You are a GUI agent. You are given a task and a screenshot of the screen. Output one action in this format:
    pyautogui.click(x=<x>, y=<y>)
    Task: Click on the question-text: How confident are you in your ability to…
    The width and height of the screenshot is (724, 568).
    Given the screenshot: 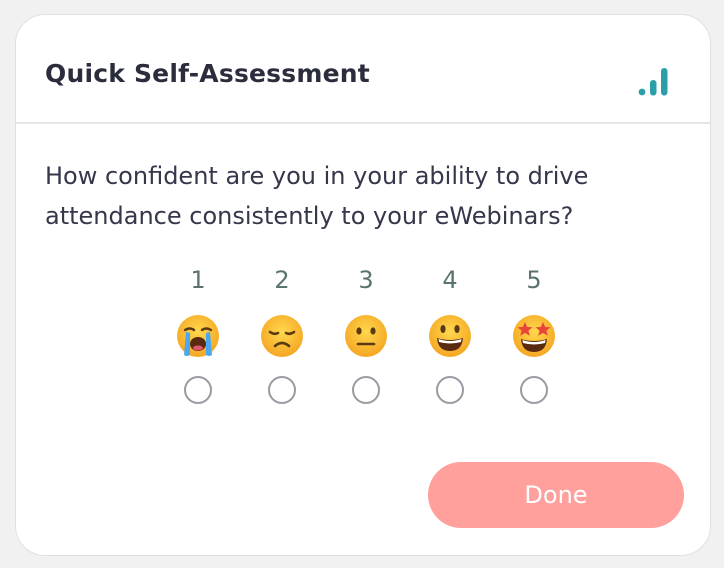 What is the action you would take?
    pyautogui.click(x=317, y=196)
    